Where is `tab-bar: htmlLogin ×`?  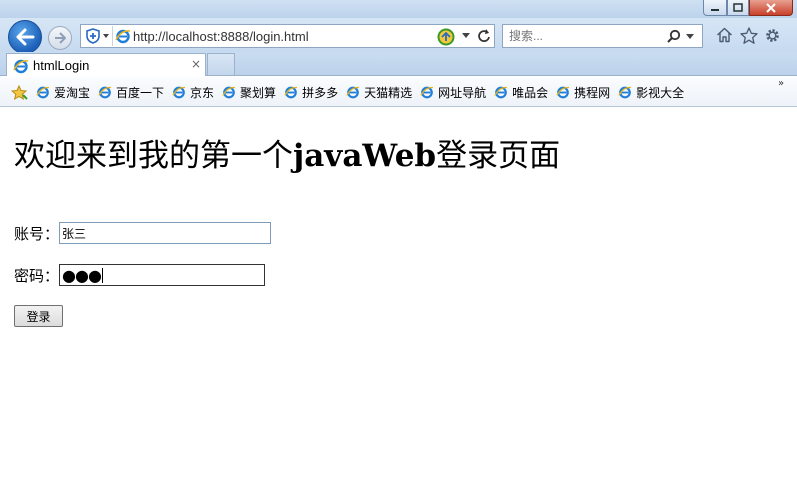
tab-bar: htmlLogin × is located at coordinates (398, 64).